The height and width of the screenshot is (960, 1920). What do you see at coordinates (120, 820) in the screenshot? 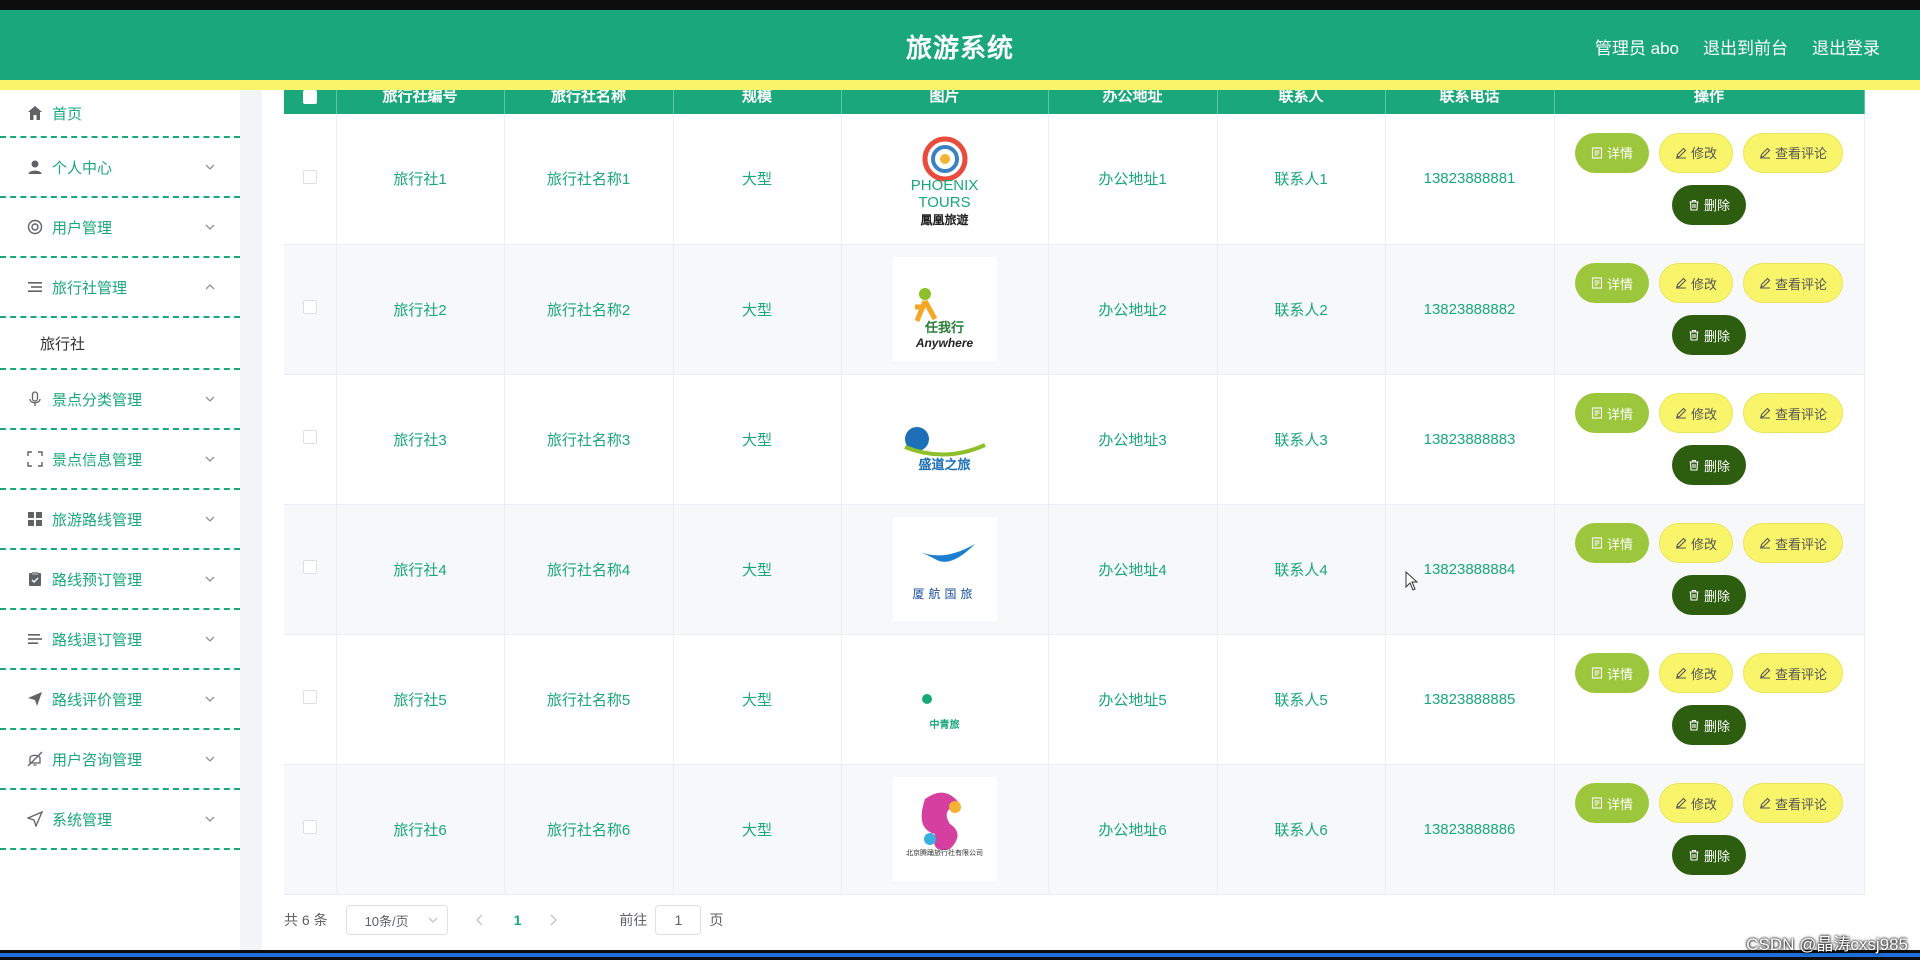
I see `sidebar-item-system: 系统管理` at bounding box center [120, 820].